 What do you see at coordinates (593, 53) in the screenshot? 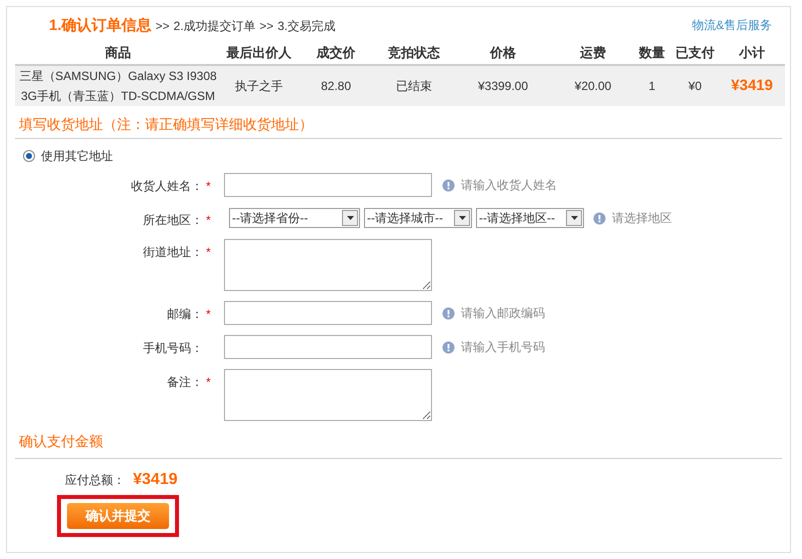
I see `column-header: 运费` at bounding box center [593, 53].